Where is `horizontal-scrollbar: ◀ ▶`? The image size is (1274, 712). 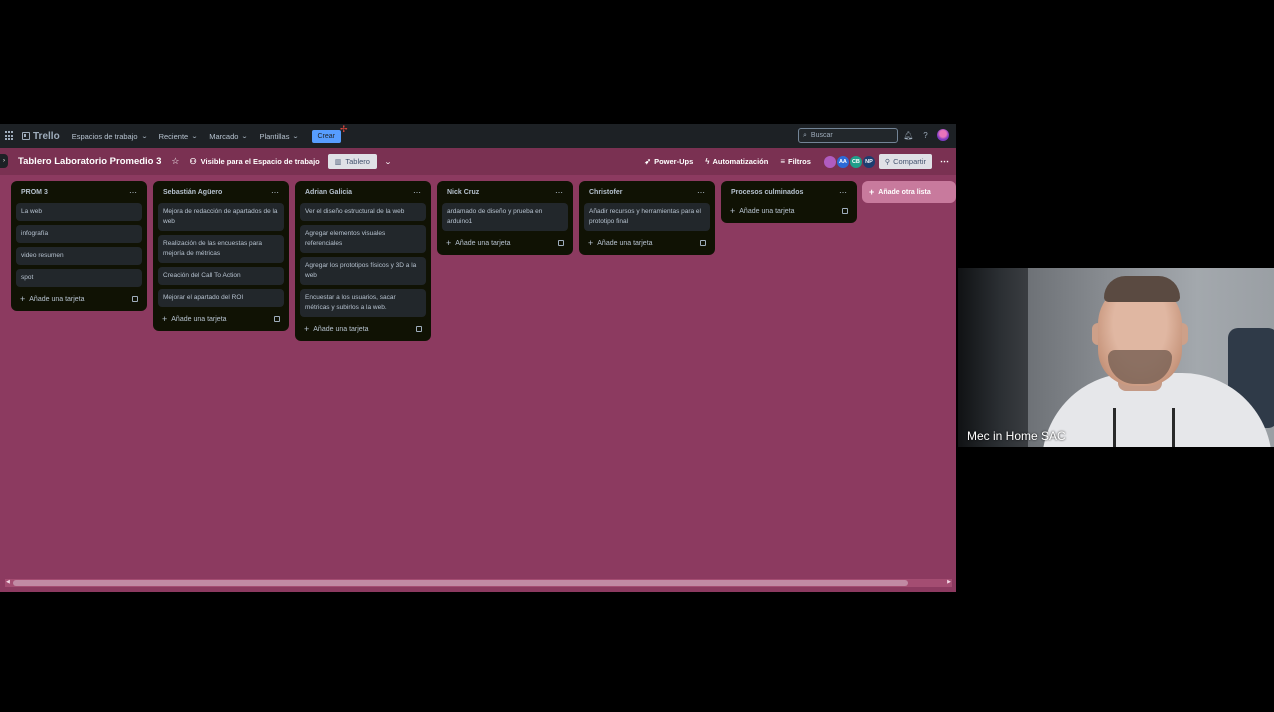 horizontal-scrollbar: ◀ ▶ is located at coordinates (478, 583).